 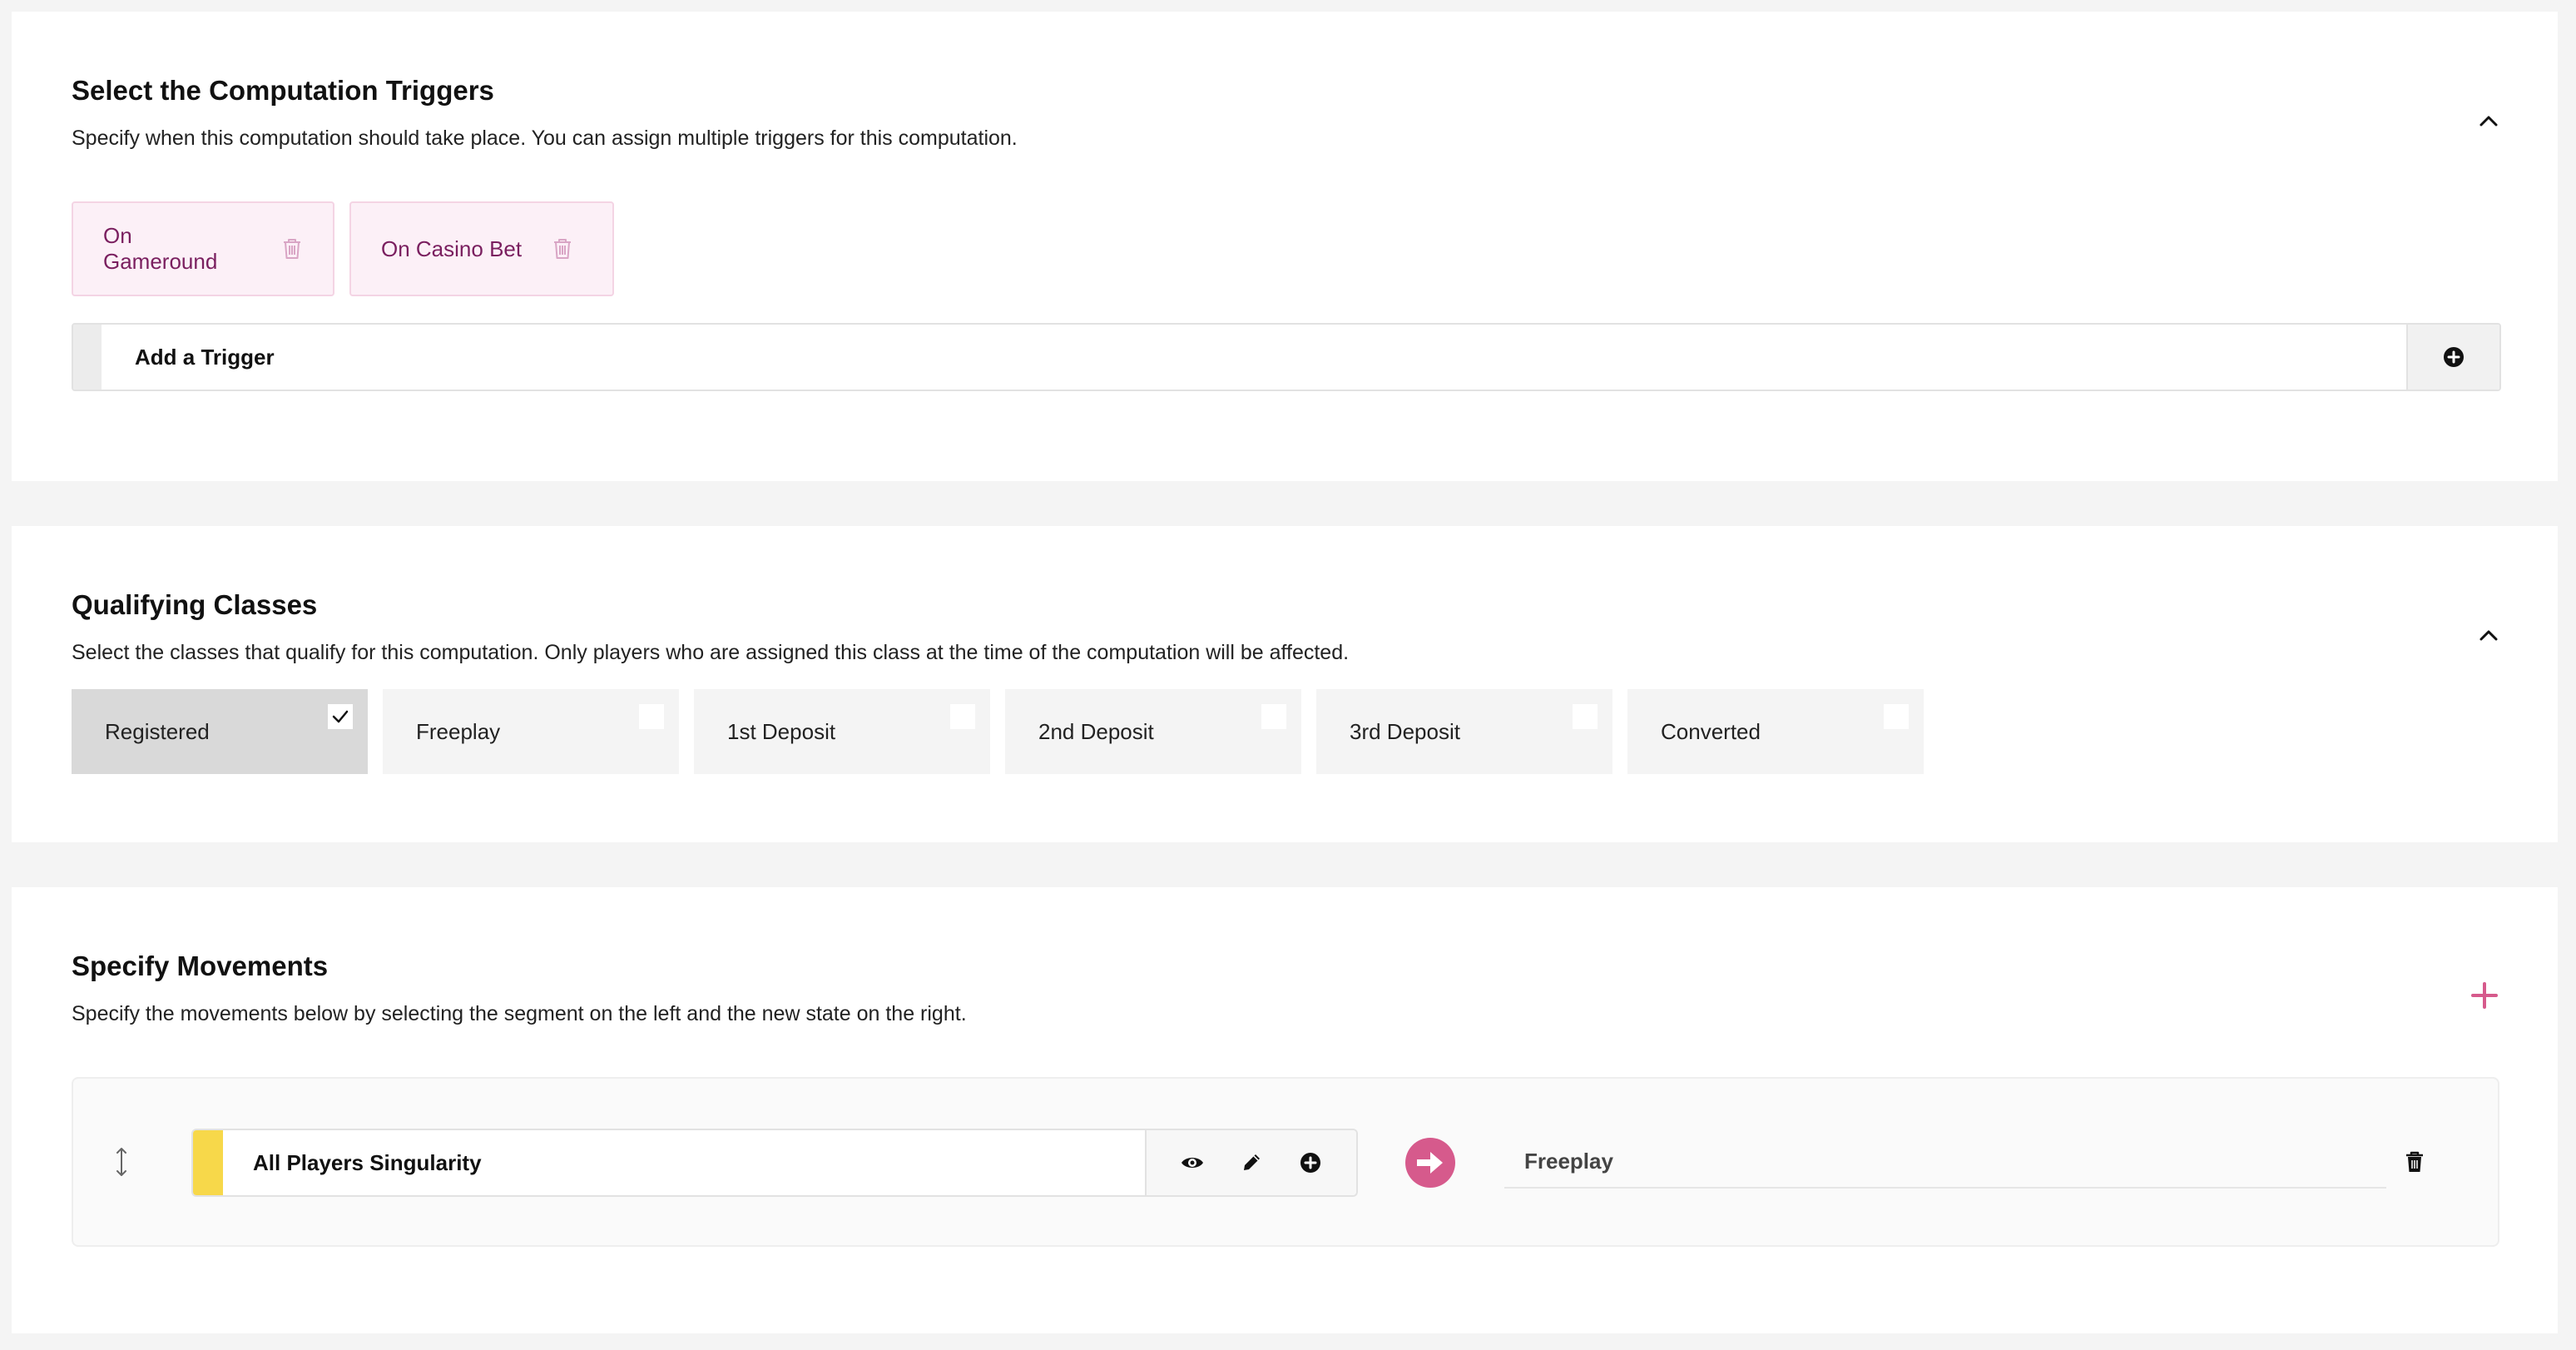 What do you see at coordinates (87, 357) in the screenshot?
I see `add-trigger-stripe` at bounding box center [87, 357].